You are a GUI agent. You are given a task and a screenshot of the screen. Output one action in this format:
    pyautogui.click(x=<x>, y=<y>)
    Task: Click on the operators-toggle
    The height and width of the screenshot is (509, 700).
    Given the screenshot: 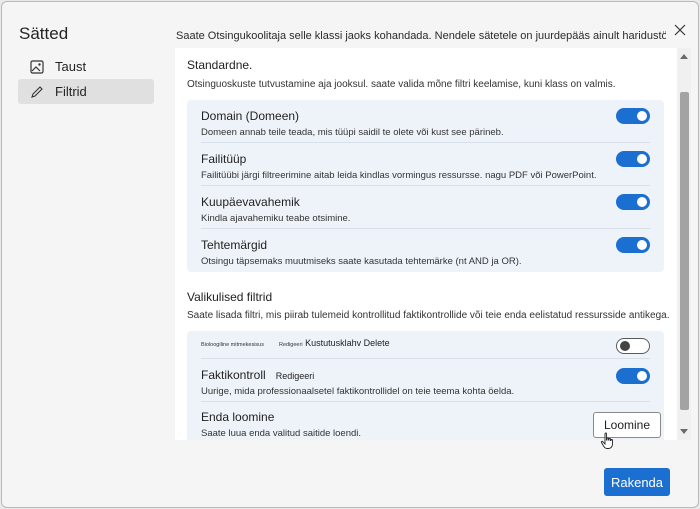 What is the action you would take?
    pyautogui.click(x=633, y=245)
    